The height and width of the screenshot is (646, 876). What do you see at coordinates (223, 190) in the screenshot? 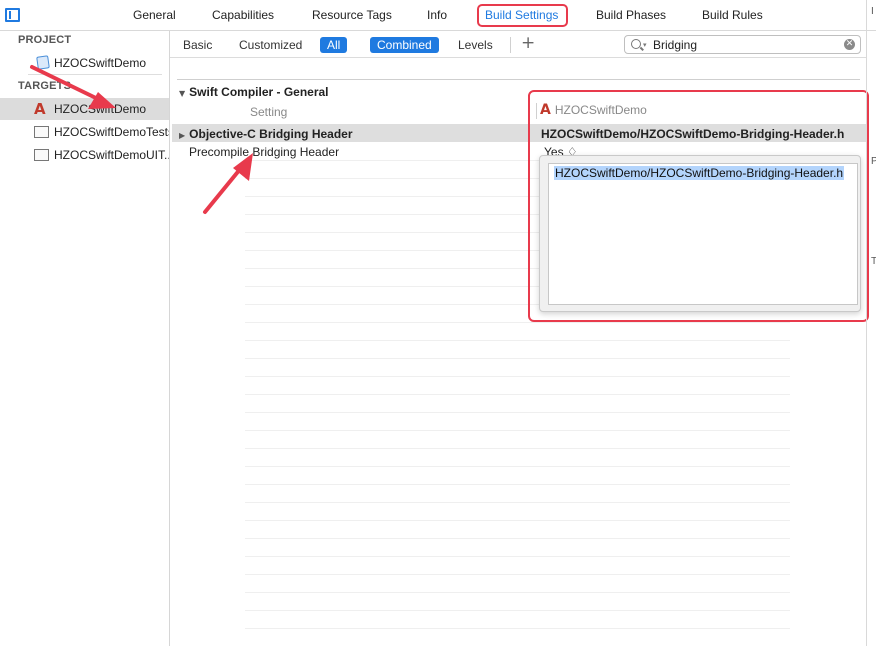
I see `arrow-to-setting-line` at bounding box center [223, 190].